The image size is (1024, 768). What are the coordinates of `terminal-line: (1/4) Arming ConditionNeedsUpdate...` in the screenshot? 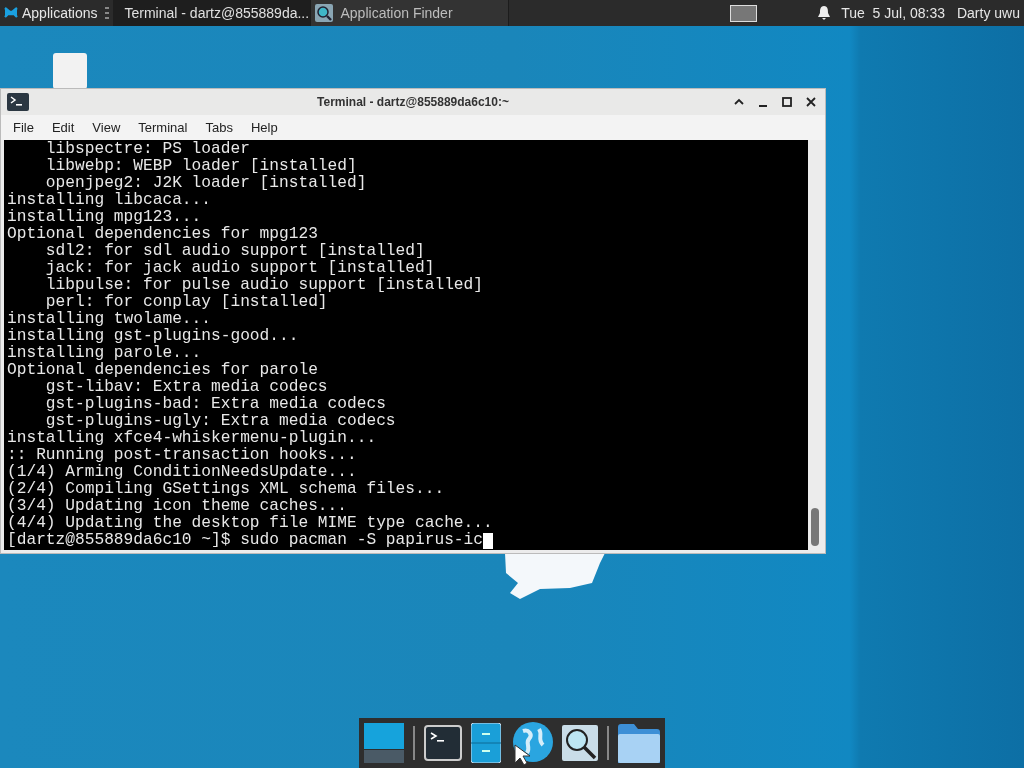 It's located at (182, 472).